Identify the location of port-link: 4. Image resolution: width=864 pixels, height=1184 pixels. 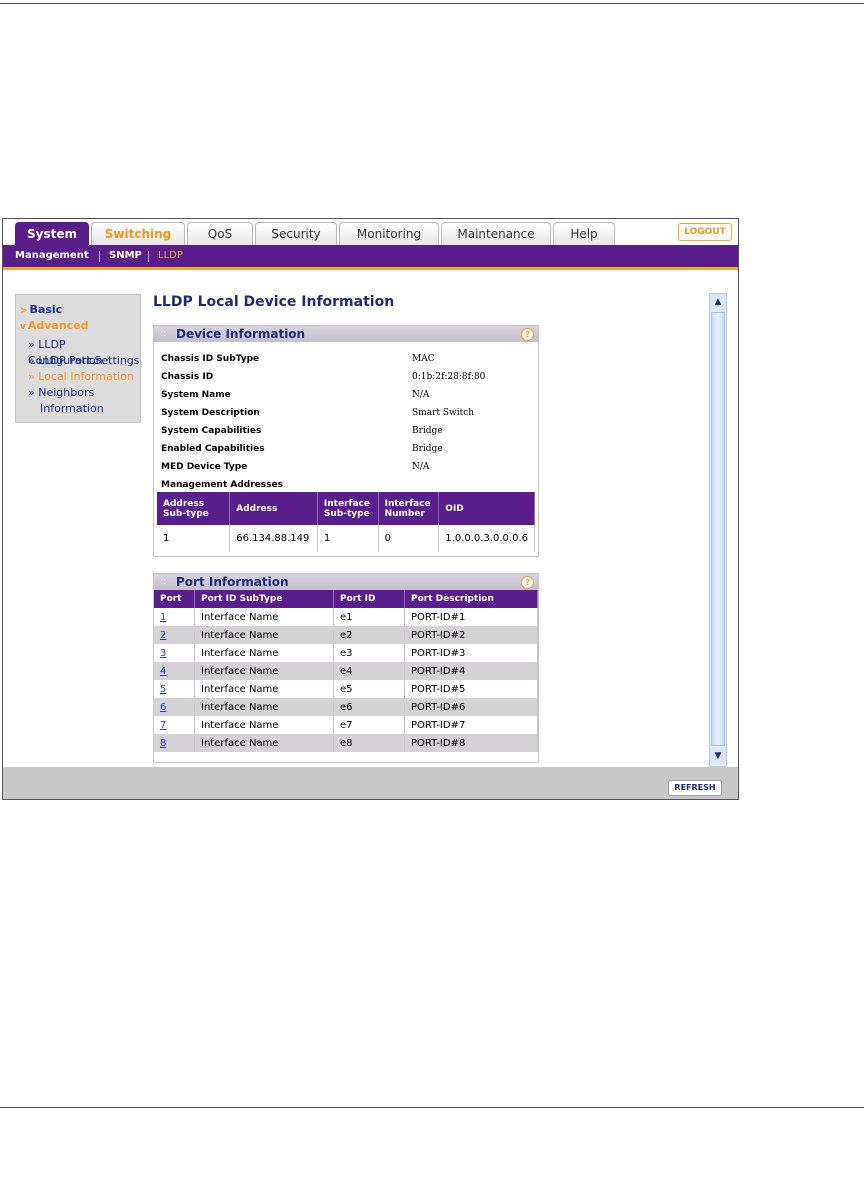
(163, 671).